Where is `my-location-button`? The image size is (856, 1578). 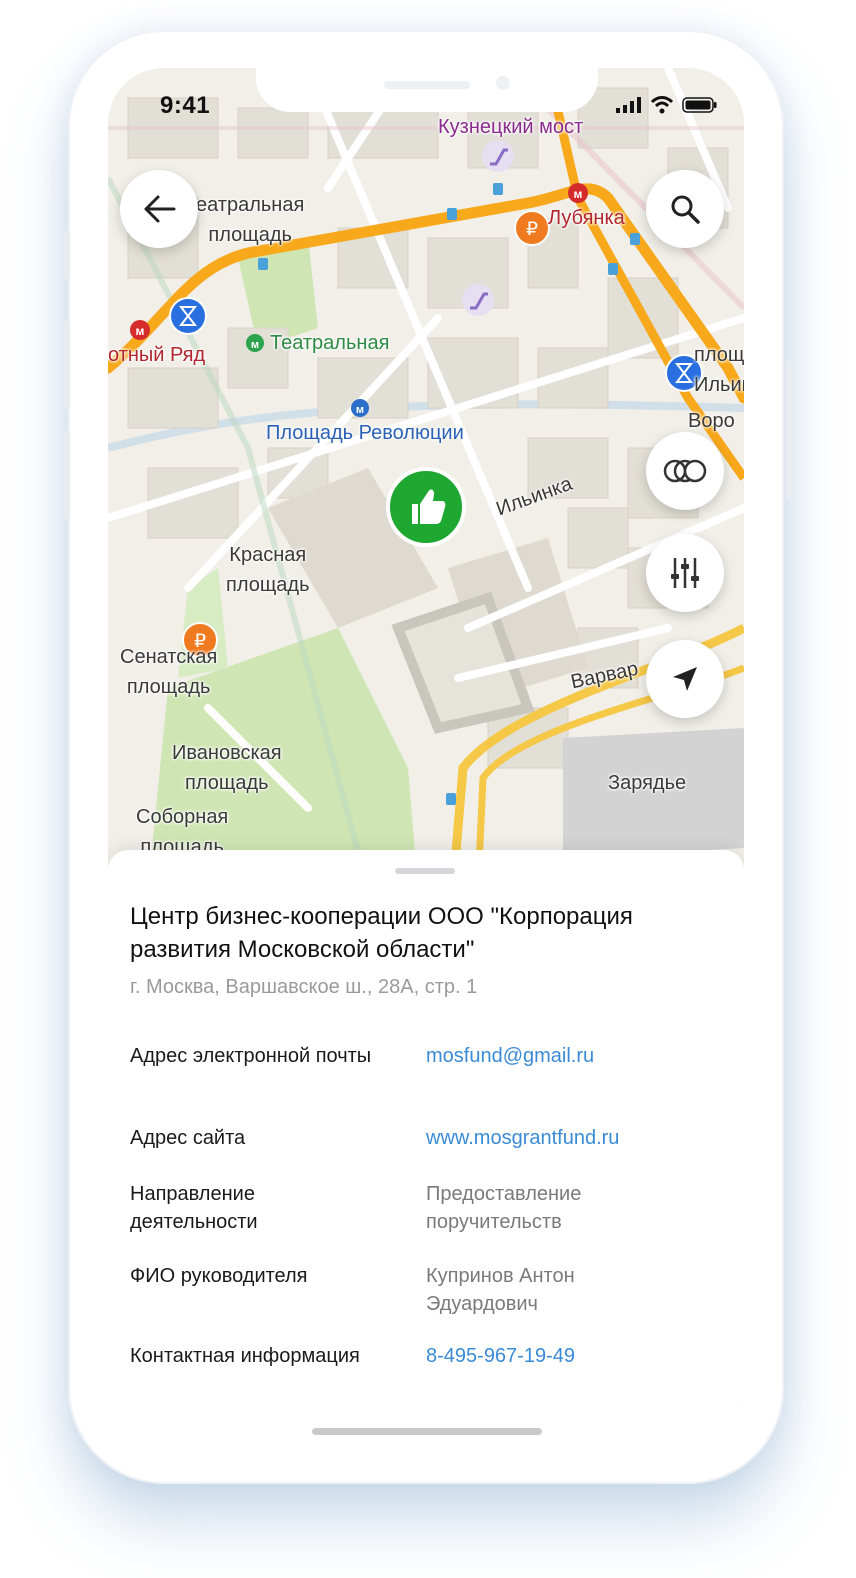 my-location-button is located at coordinates (685, 679).